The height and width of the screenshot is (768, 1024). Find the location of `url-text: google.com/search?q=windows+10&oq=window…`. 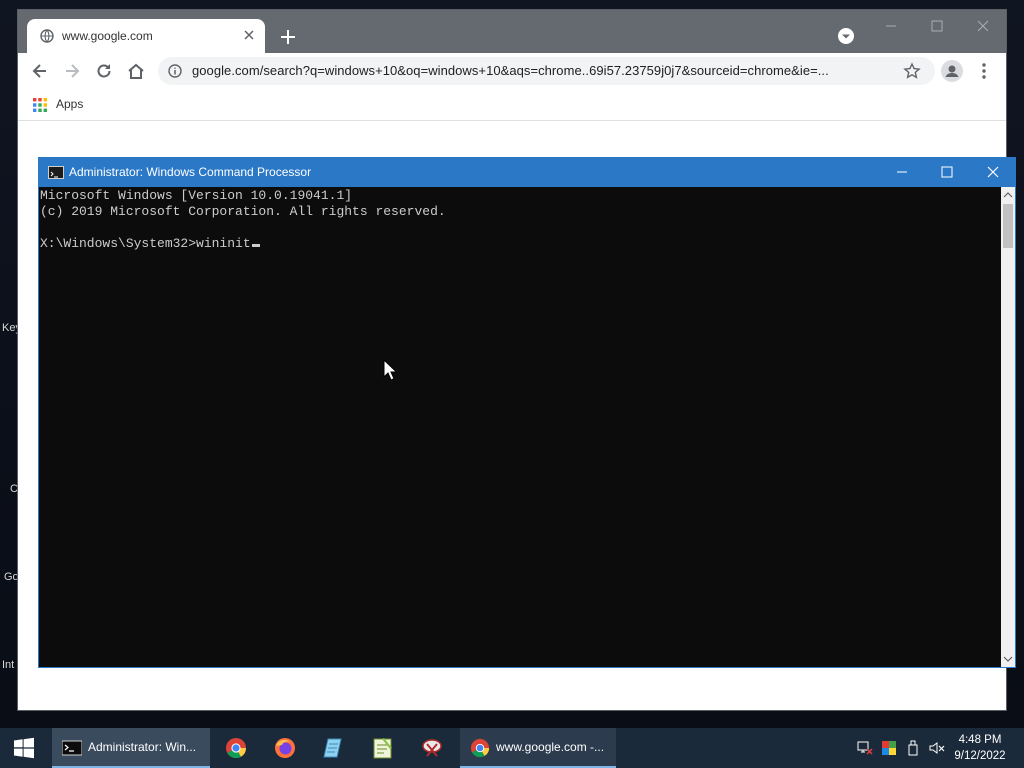

url-text: google.com/search?q=windows+10&oq=window… is located at coordinates (510, 70).